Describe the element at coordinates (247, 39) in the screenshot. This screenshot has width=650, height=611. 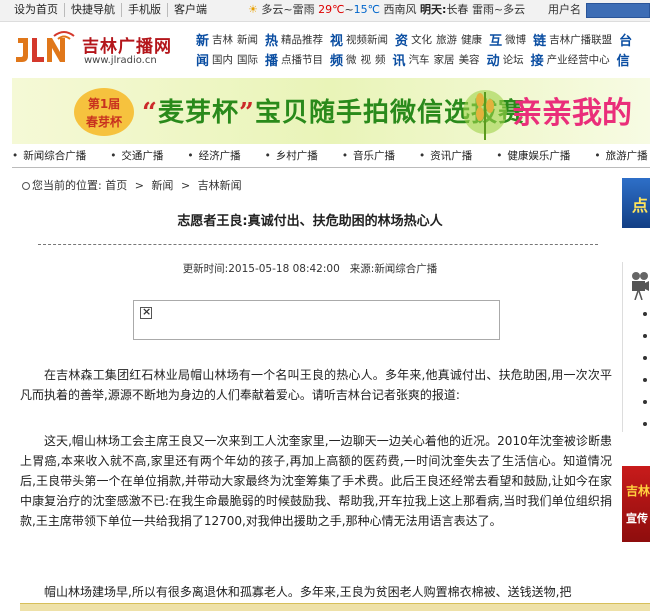
I see `nav-item-news: 新闻` at that location.